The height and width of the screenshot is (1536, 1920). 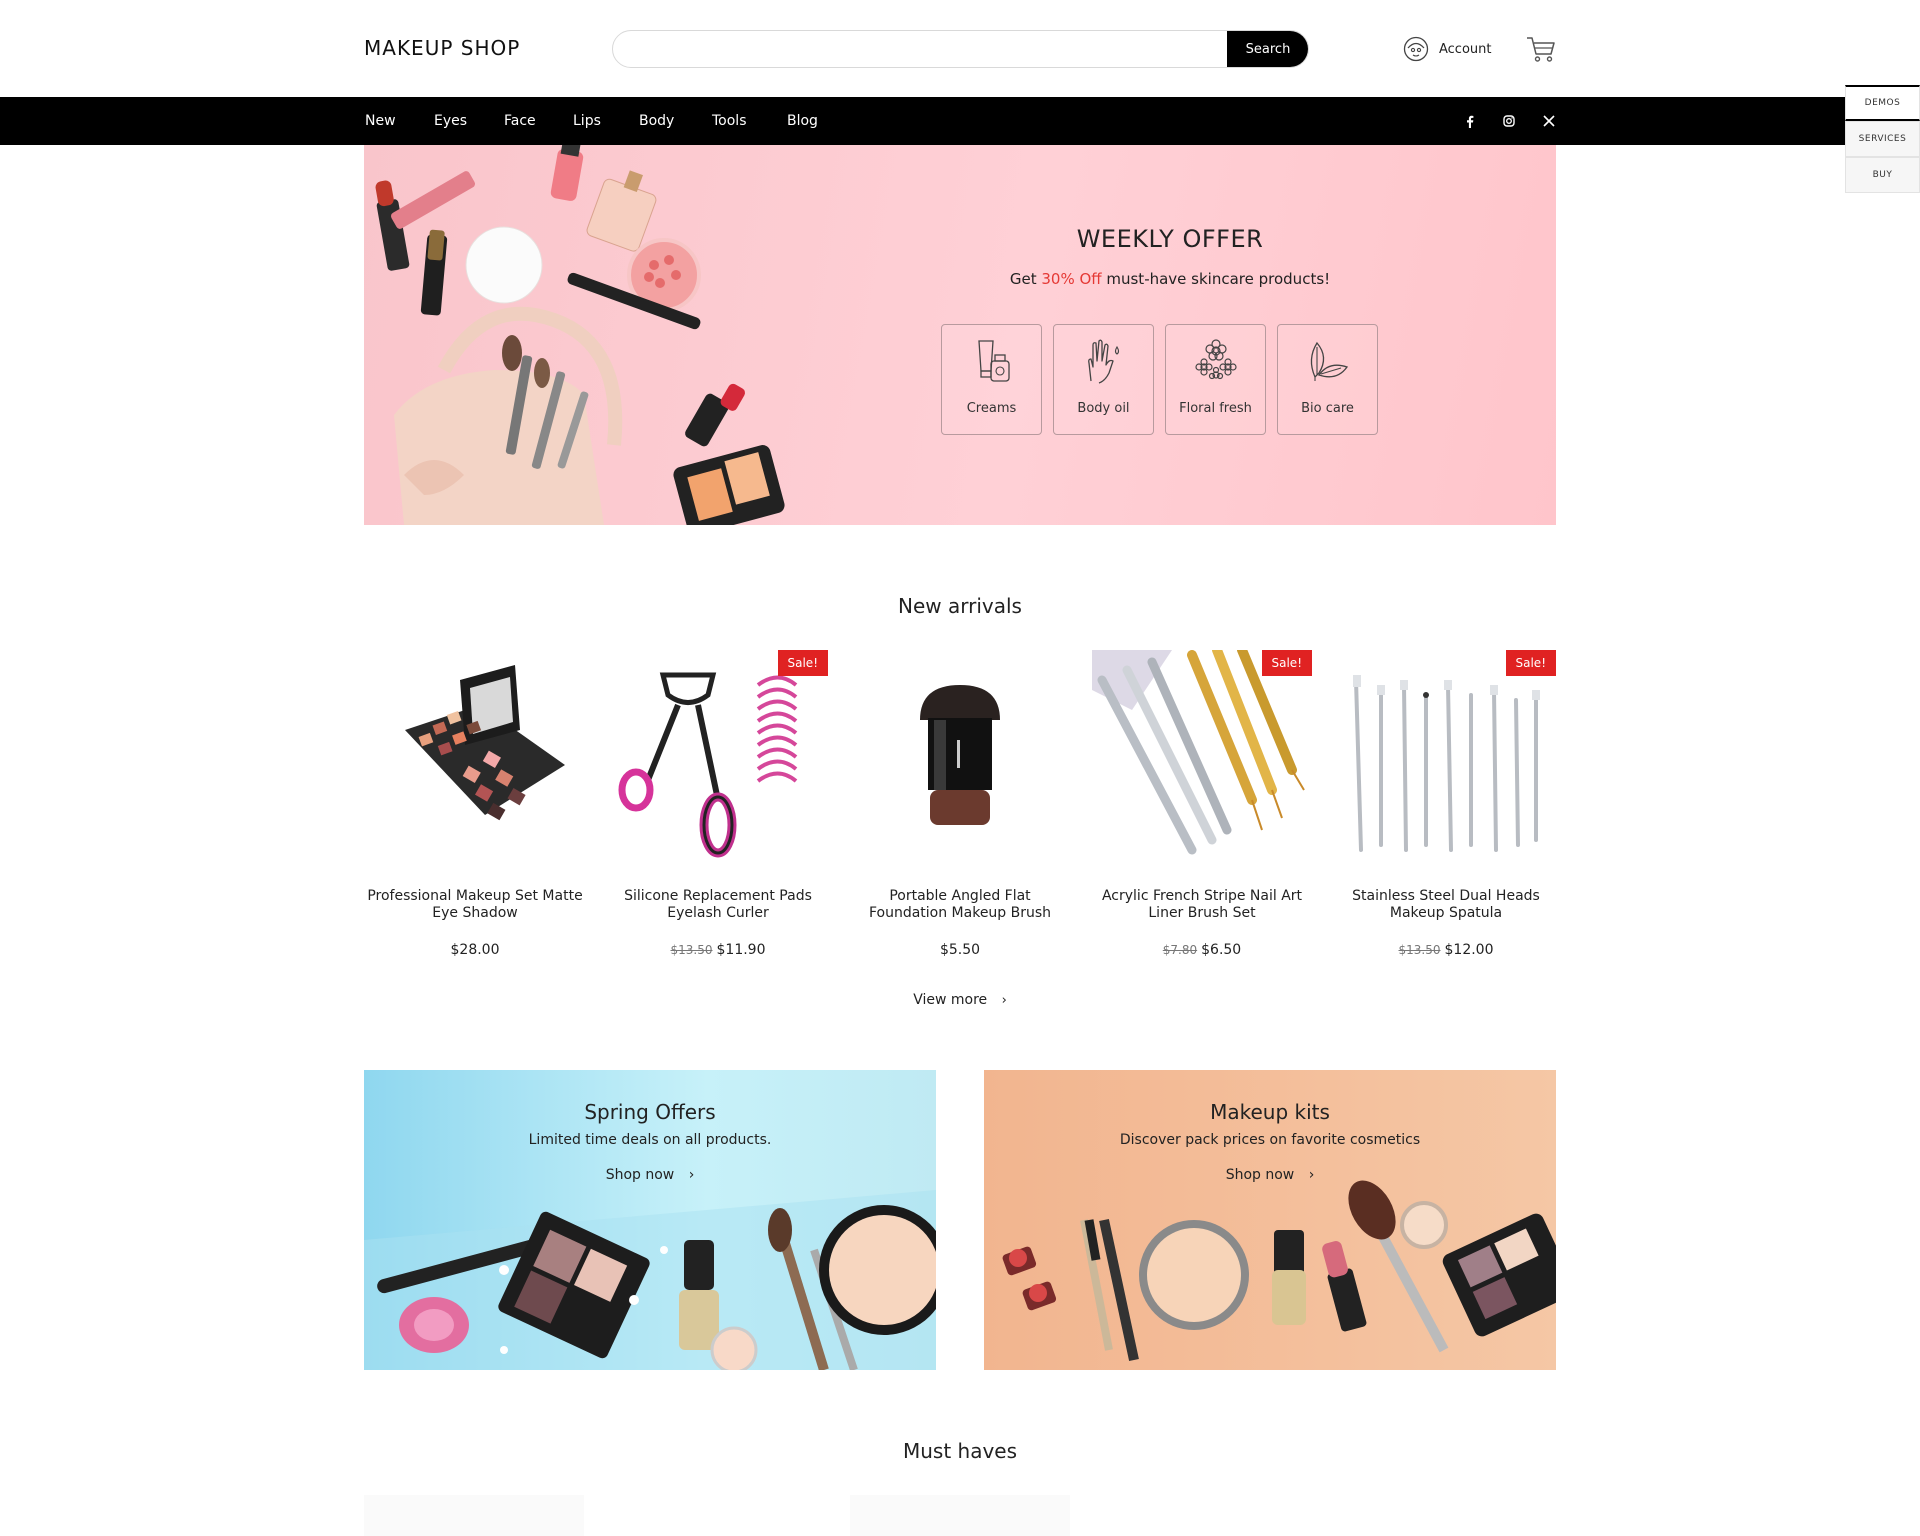 What do you see at coordinates (960, 121) in the screenshot?
I see `main-nav: New Eyes Face Lips Body Tools Blog` at bounding box center [960, 121].